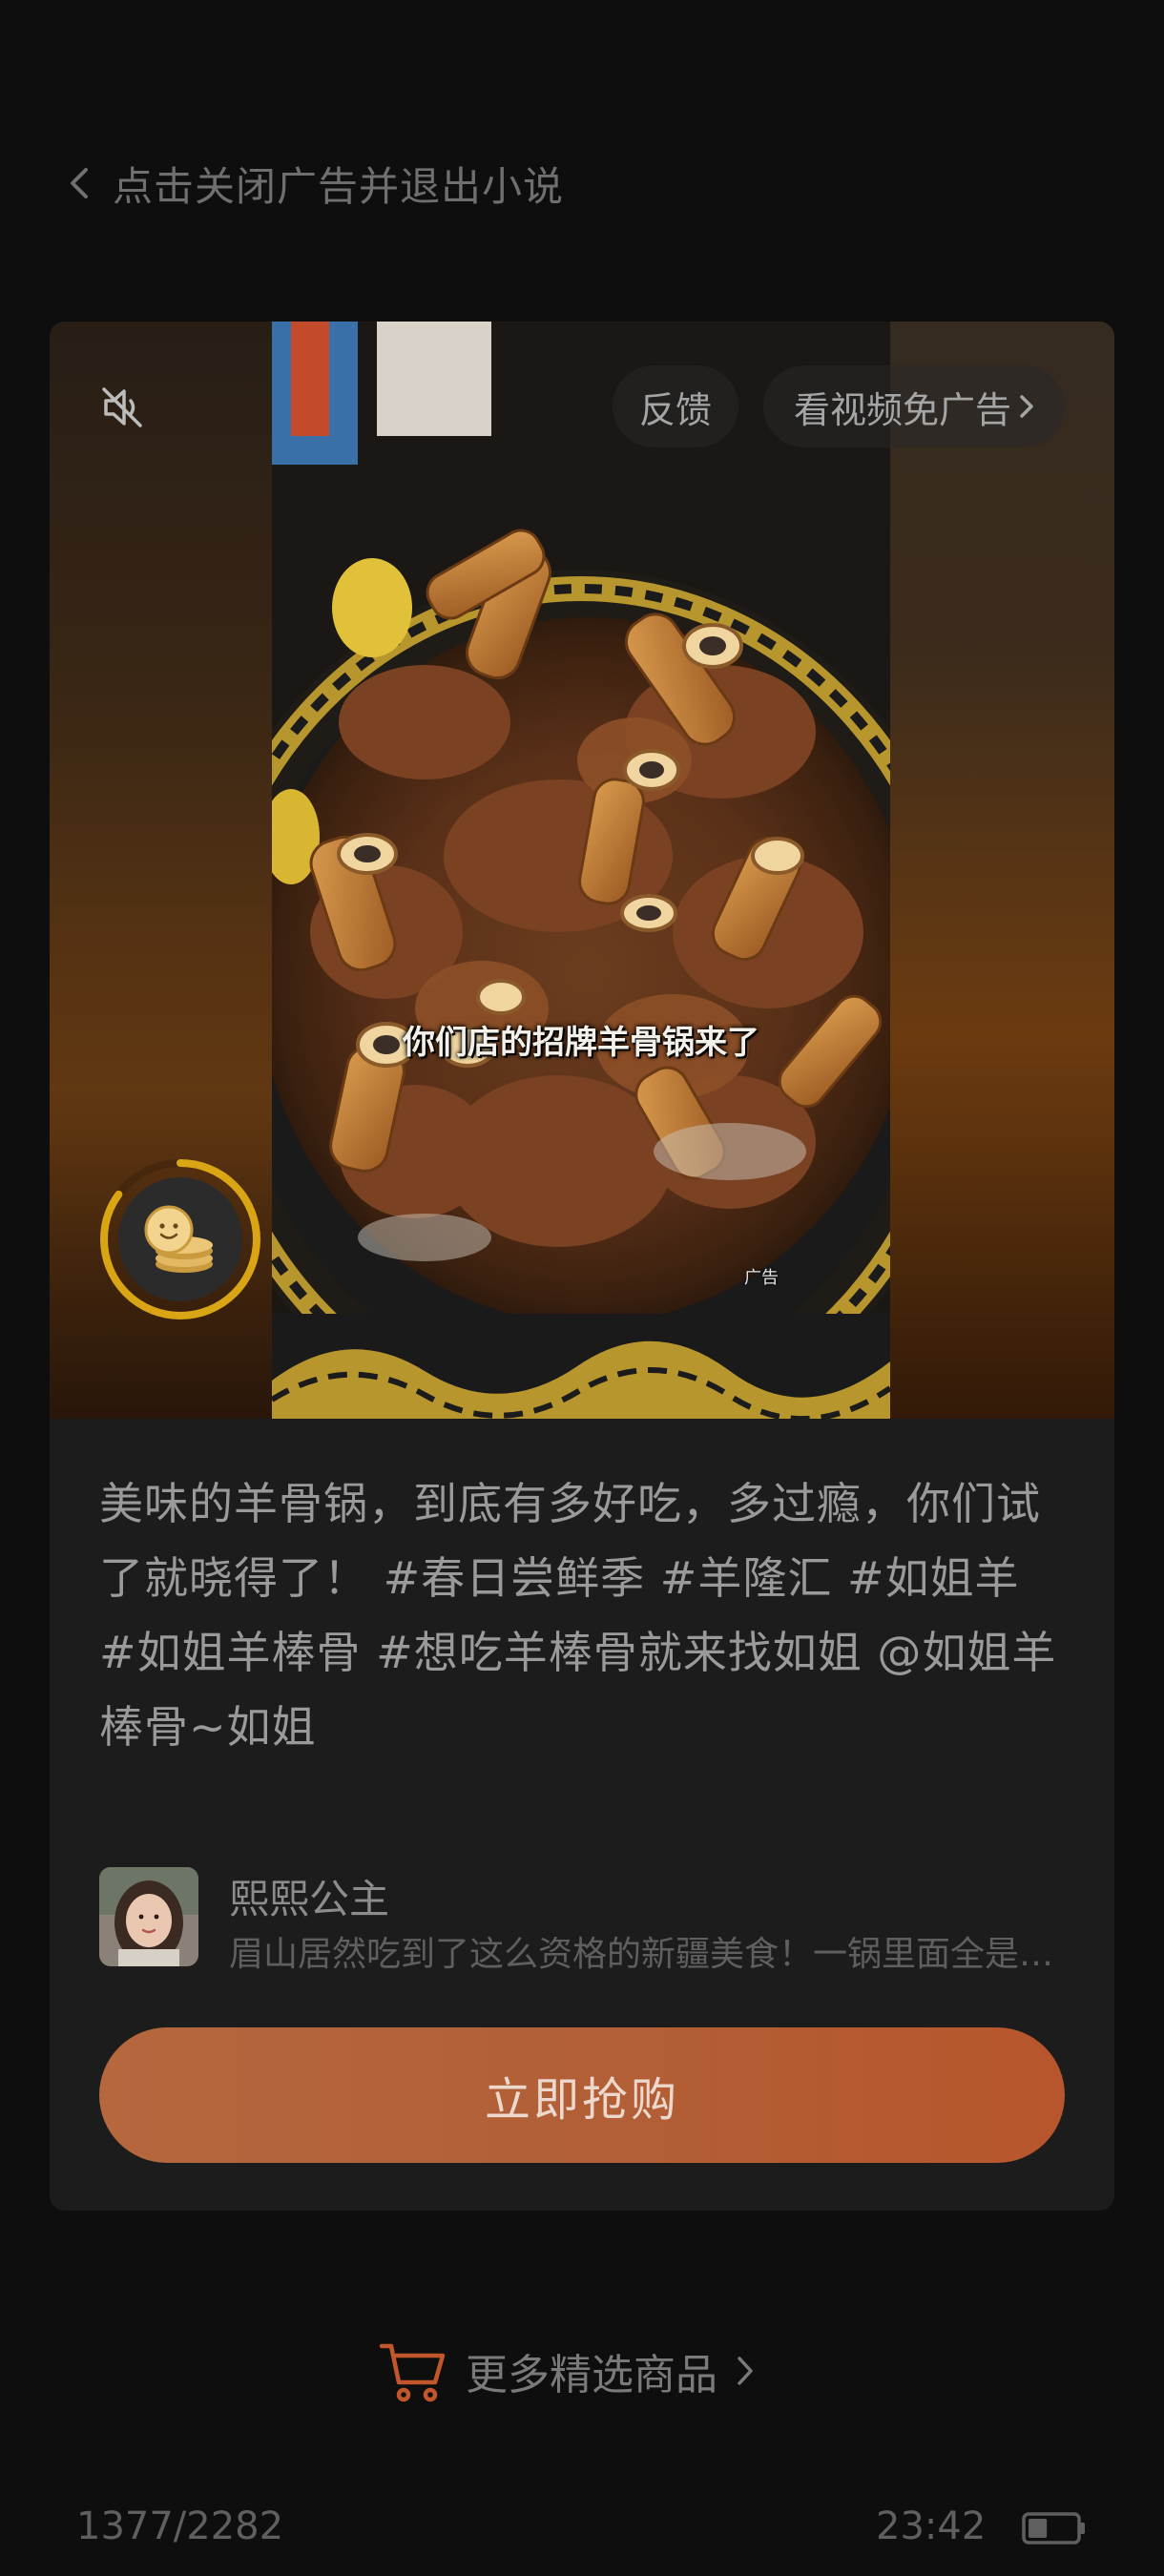  I want to click on avatar, so click(149, 1916).